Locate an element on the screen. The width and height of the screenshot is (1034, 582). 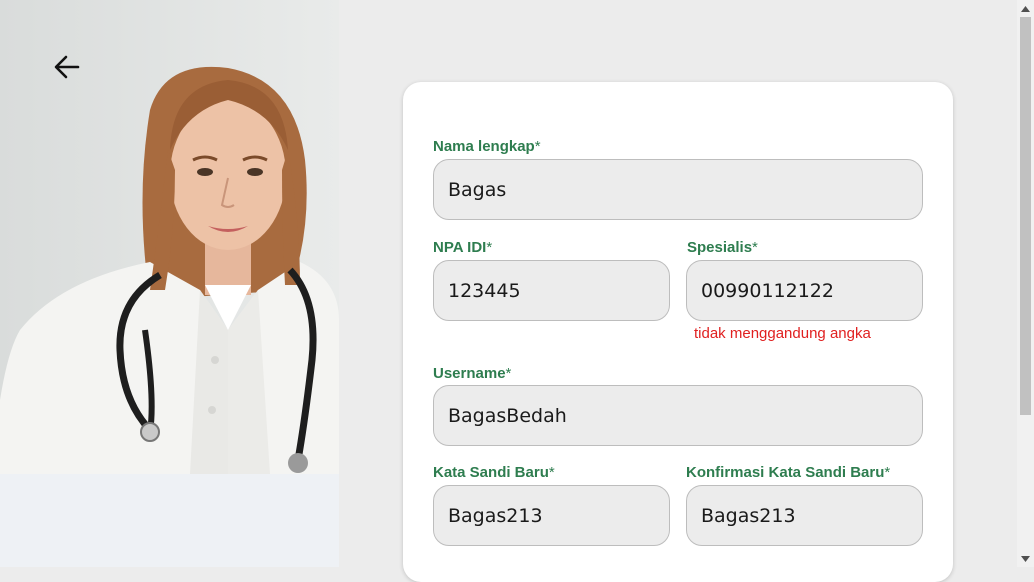
vertical-scrollbar is located at coordinates (1025, 283).